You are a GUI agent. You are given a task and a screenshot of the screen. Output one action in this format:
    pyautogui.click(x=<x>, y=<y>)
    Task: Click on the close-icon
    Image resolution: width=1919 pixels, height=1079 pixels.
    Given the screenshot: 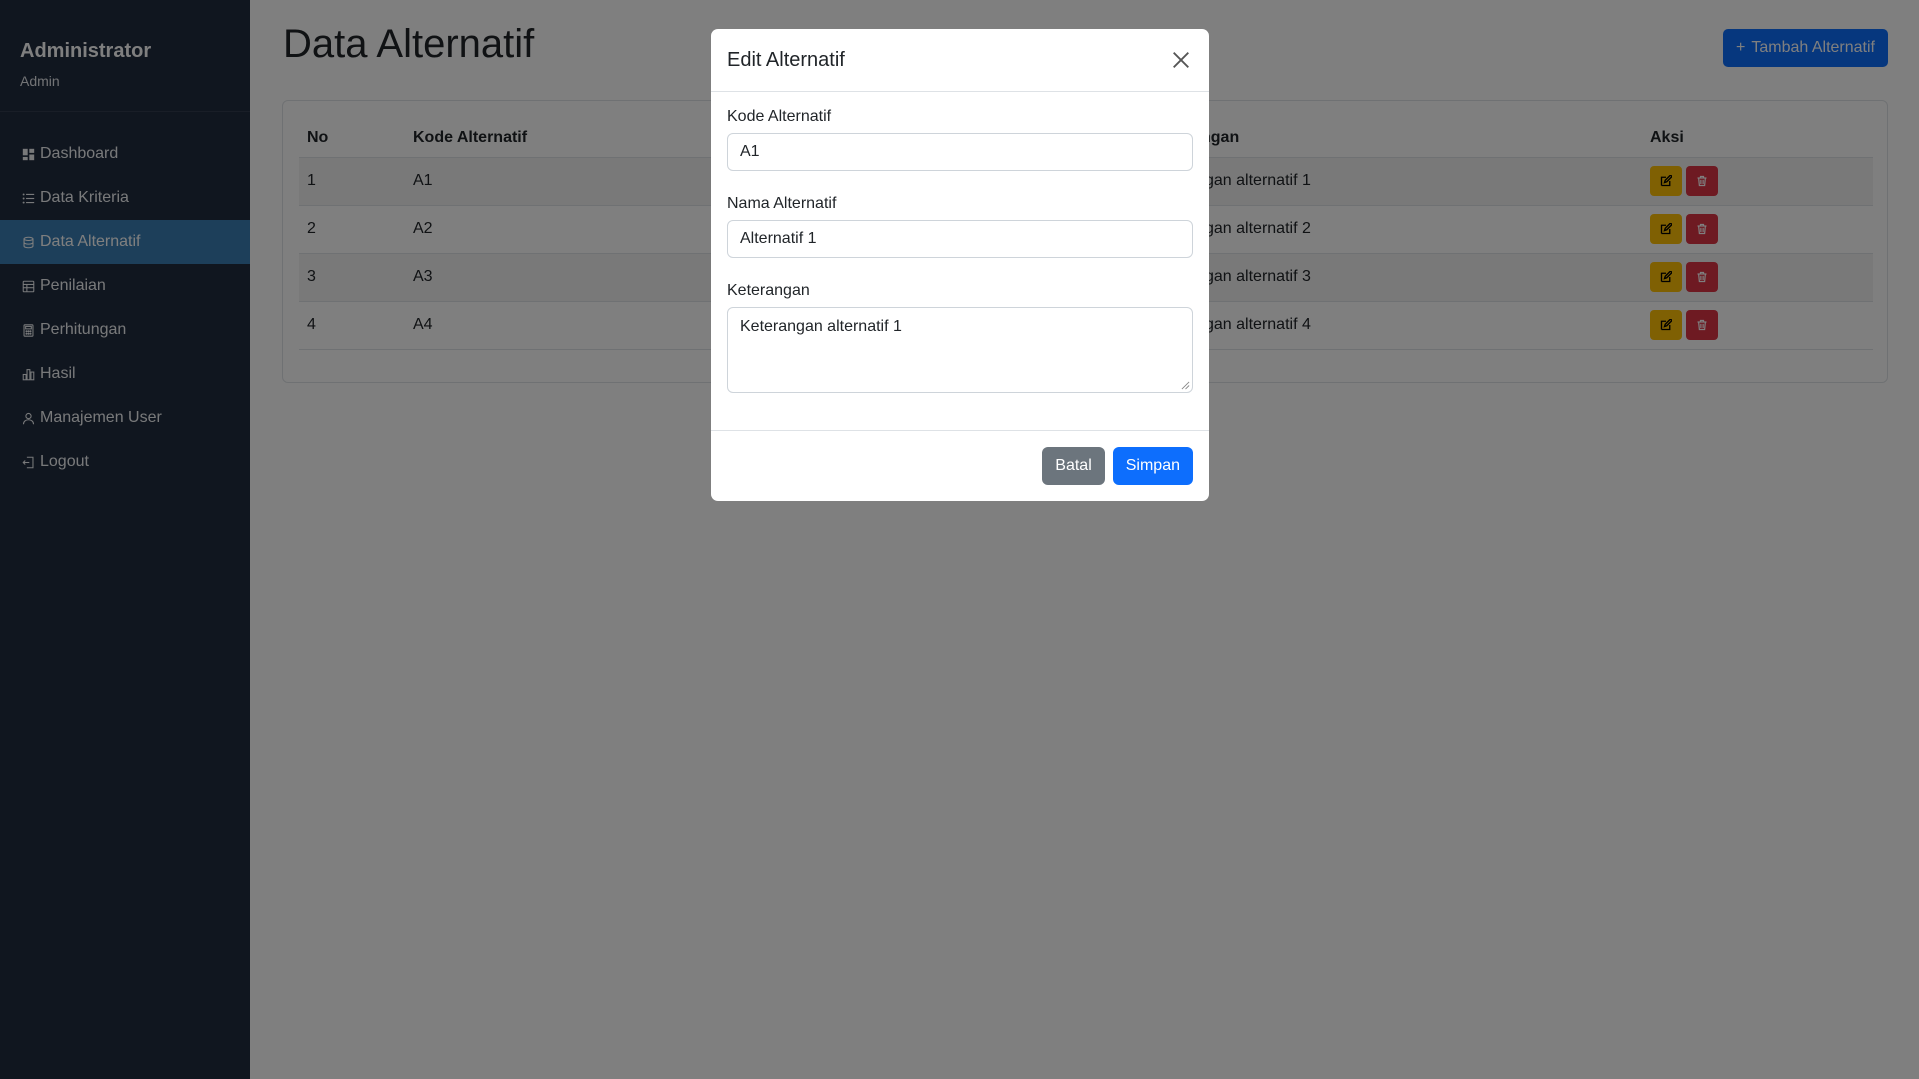 What is the action you would take?
    pyautogui.click(x=1181, y=60)
    